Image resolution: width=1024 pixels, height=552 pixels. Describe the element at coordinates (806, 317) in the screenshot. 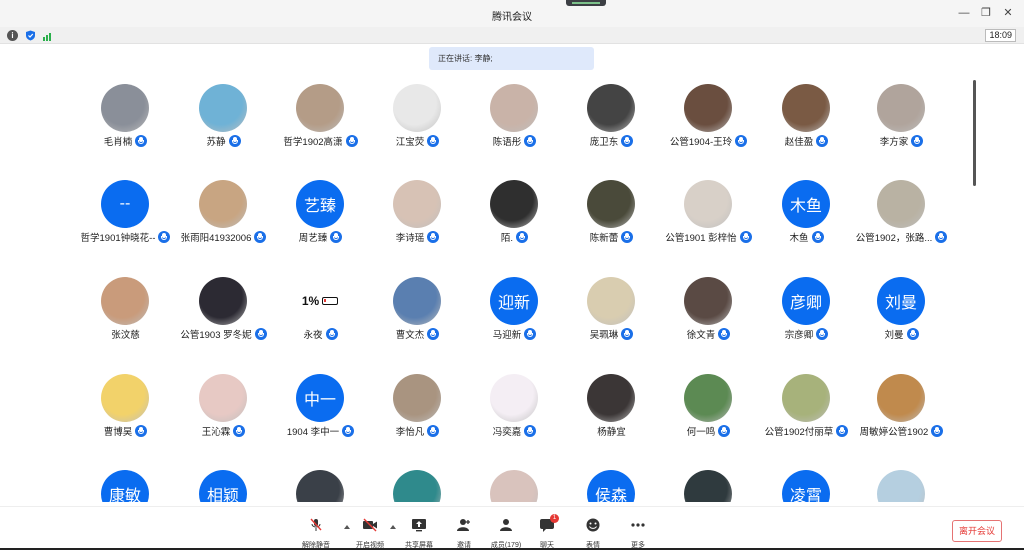

I see `participant-tile: 彦卿 宗彦卿` at that location.